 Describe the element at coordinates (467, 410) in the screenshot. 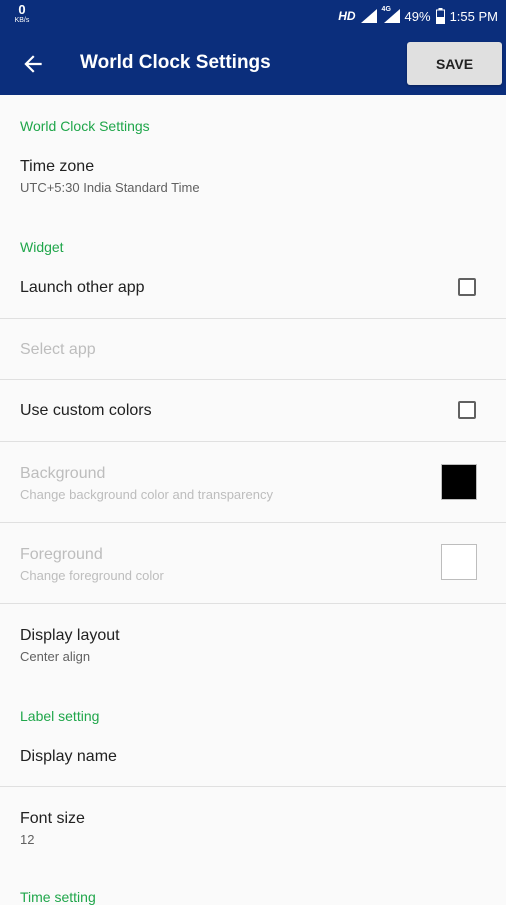

I see `use-custom-colors-checkbox` at that location.